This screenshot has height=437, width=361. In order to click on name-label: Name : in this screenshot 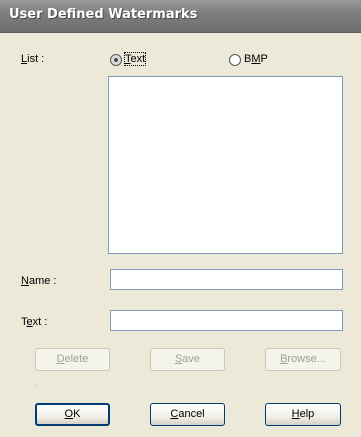, I will do `click(39, 281)`.